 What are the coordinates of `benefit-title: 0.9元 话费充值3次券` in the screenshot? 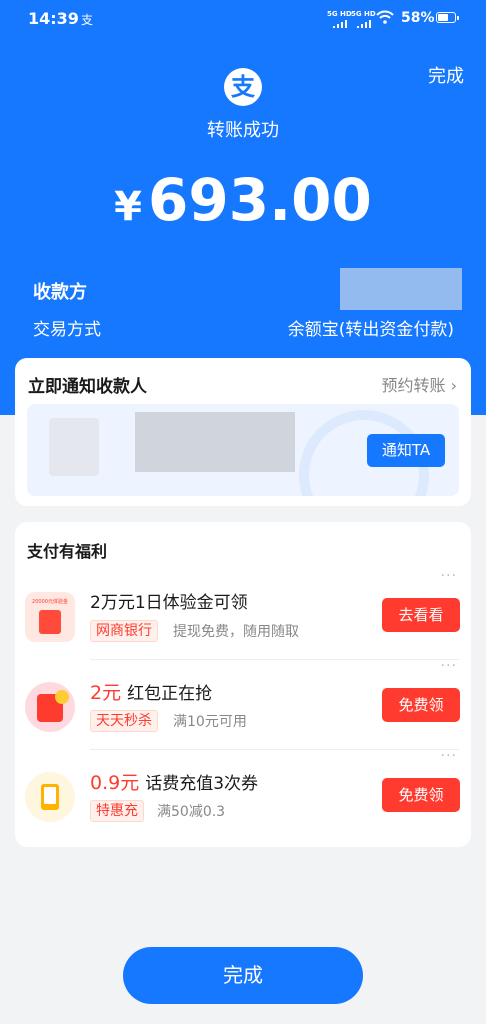 It's located at (174, 783).